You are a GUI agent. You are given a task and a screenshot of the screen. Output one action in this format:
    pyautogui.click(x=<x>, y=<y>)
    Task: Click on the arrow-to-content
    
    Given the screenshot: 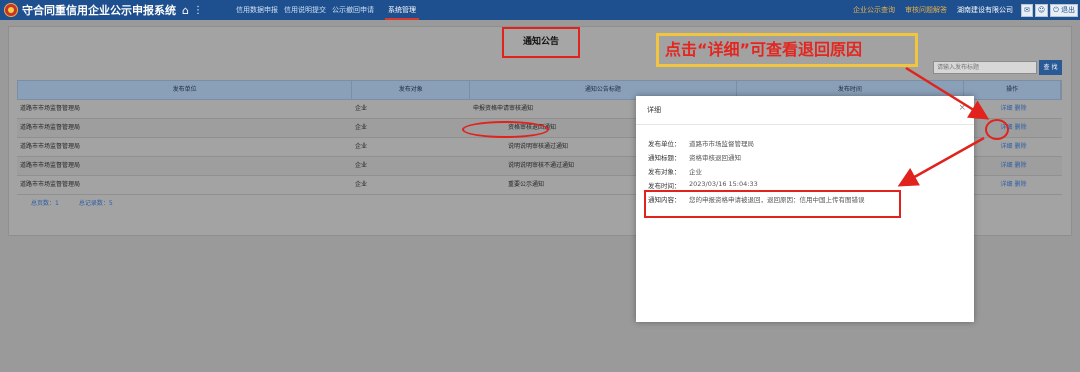 What is the action you would take?
    pyautogui.click(x=941, y=161)
    